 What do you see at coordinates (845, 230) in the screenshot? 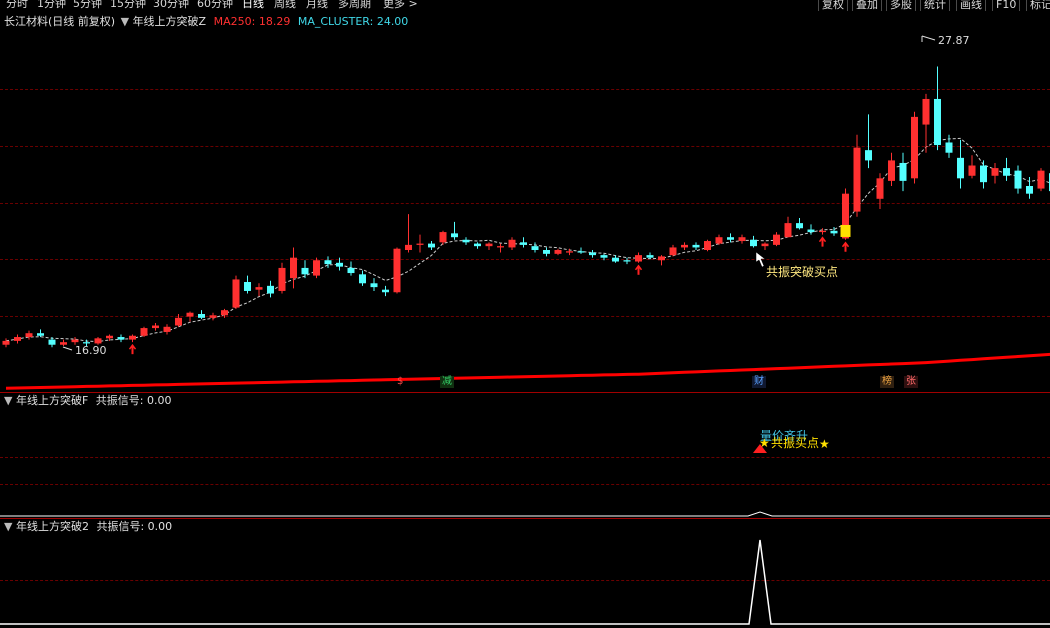
I see `signal-box` at bounding box center [845, 230].